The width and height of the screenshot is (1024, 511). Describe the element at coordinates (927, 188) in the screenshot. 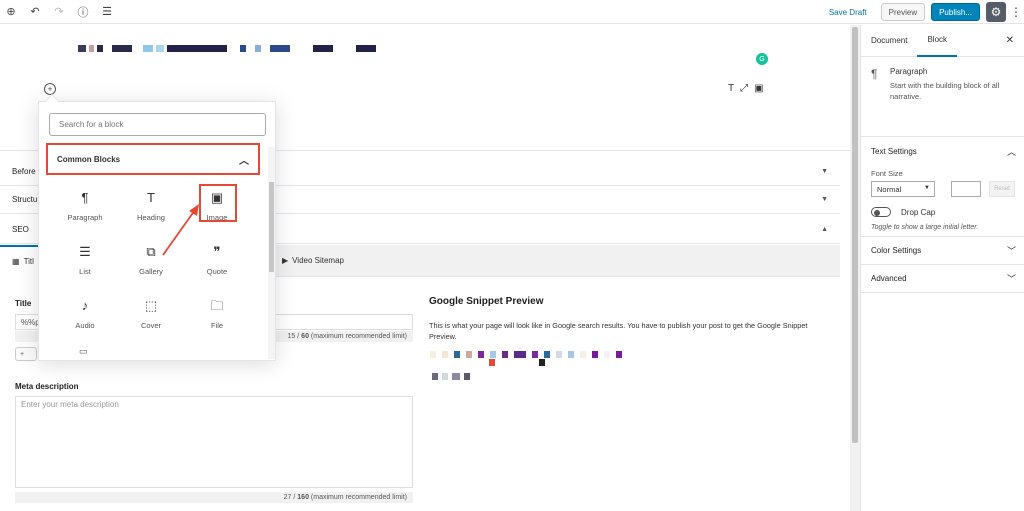

I see `caret-down-icon: ▼` at that location.